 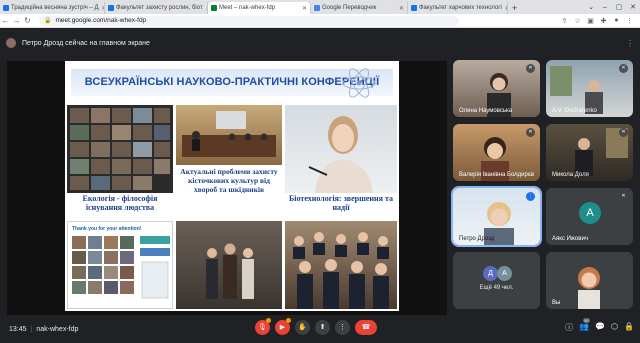 What do you see at coordinates (490, 273) in the screenshot?
I see `avatar: Д` at bounding box center [490, 273].